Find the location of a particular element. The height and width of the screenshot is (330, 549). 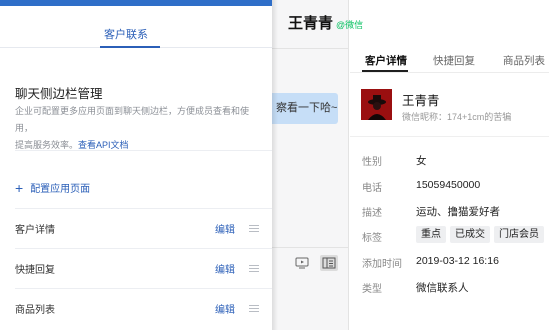

plus-icon: + is located at coordinates (19, 187).